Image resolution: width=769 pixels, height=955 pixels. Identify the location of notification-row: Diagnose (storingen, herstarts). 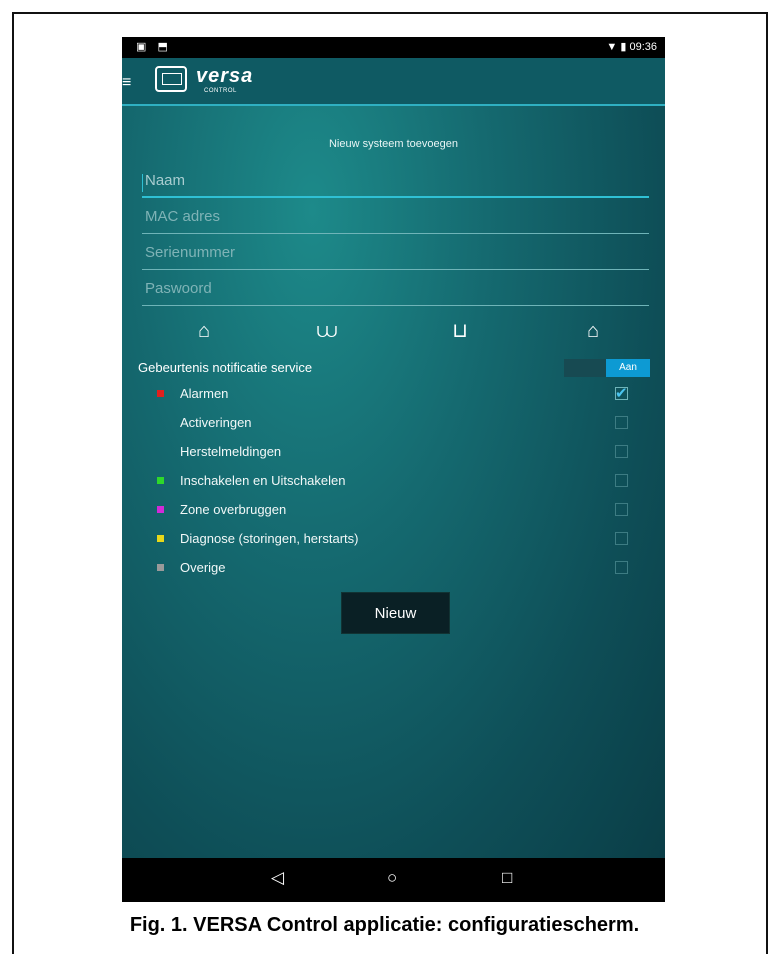
(393, 540).